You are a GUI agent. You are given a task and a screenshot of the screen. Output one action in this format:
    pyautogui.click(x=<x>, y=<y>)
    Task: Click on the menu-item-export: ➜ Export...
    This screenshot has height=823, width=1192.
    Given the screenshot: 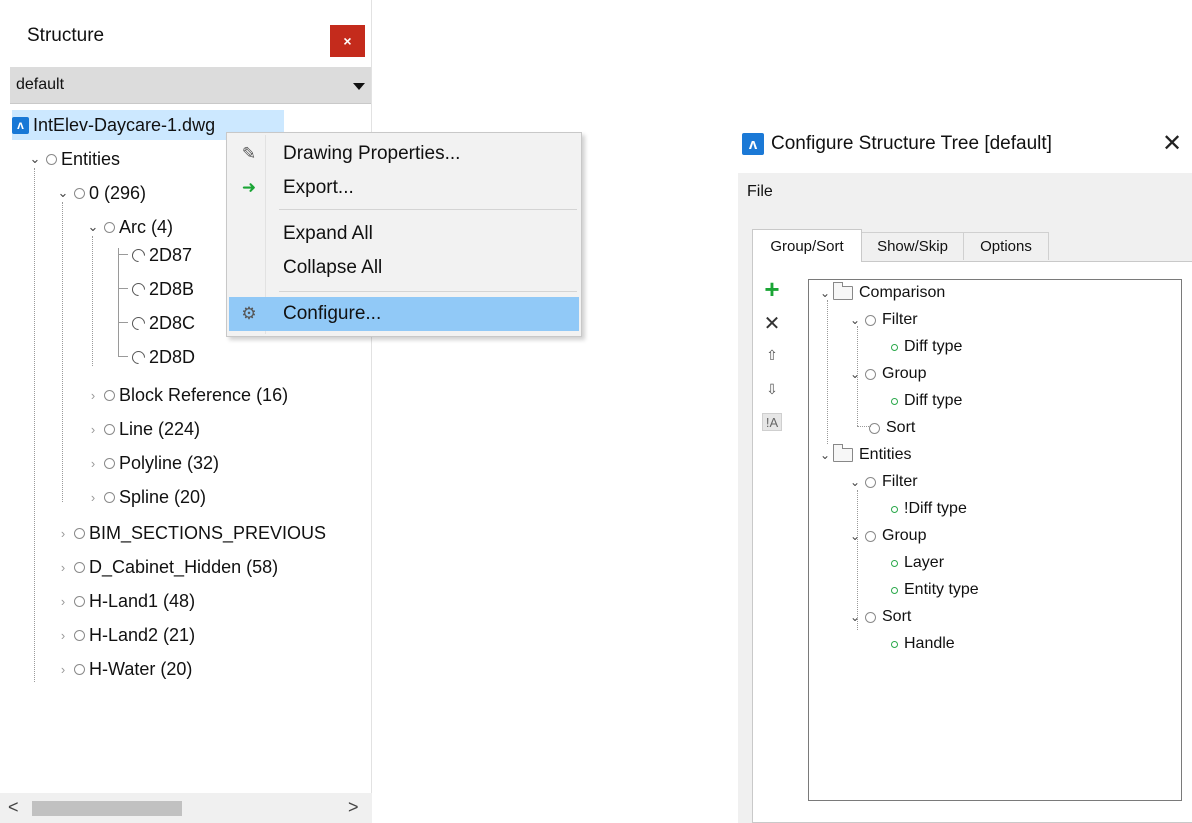 What is the action you would take?
    pyautogui.click(x=404, y=188)
    